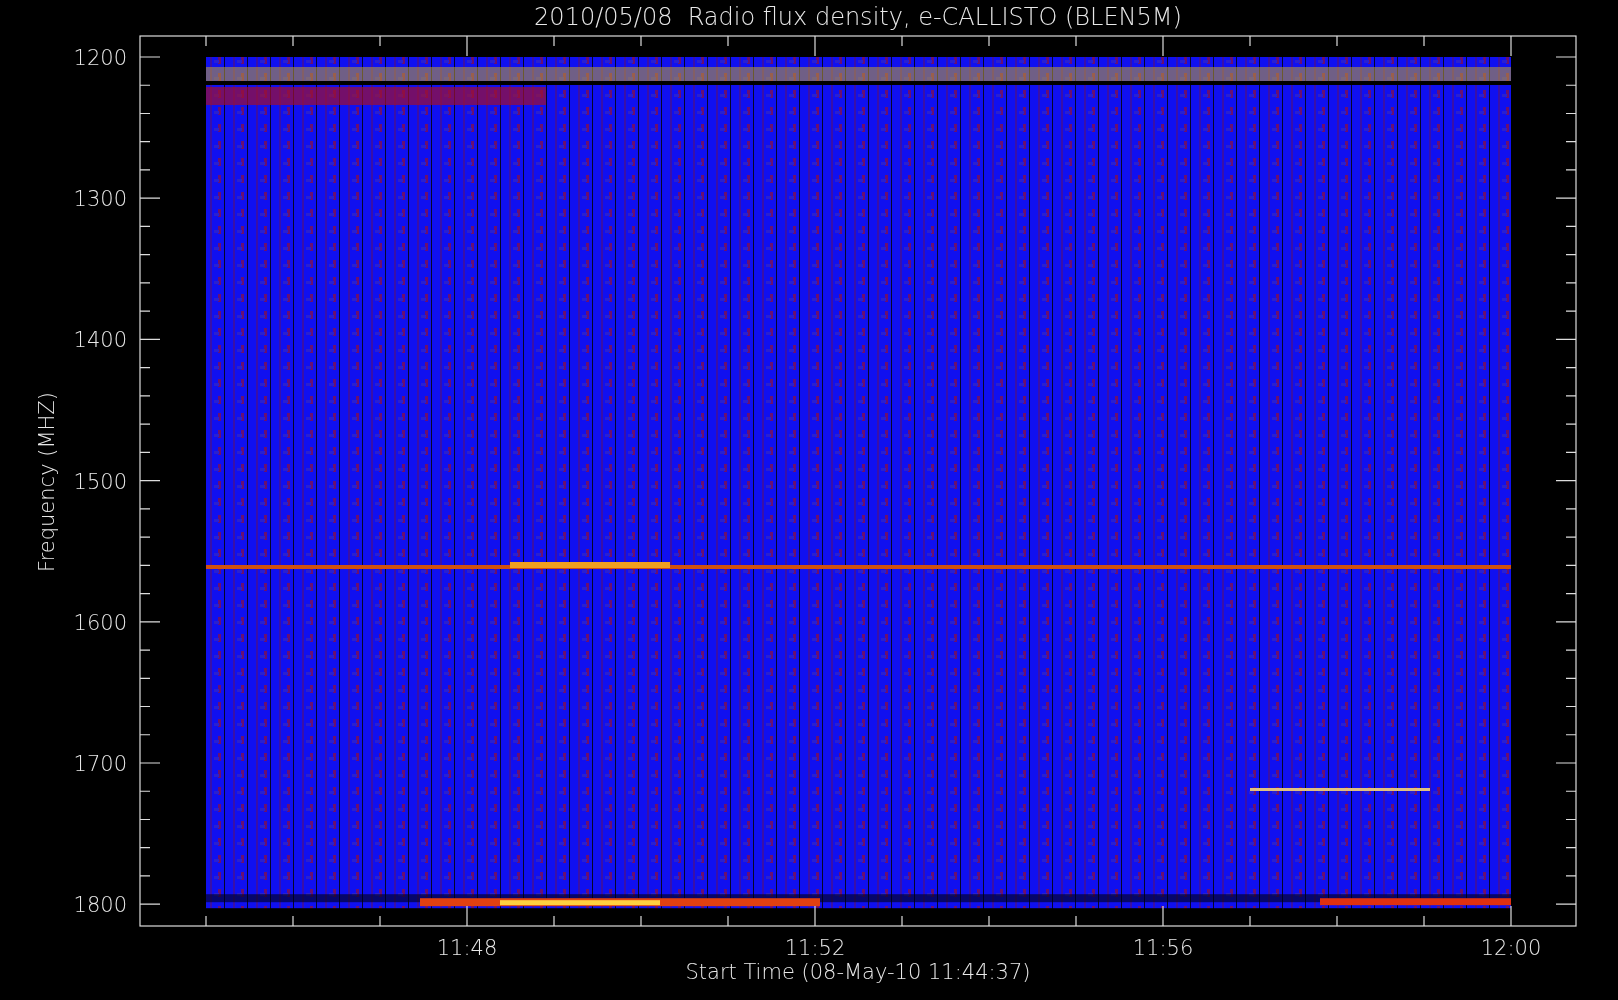  What do you see at coordinates (1163, 948) in the screenshot?
I see `x-tick-label: 11:56` at bounding box center [1163, 948].